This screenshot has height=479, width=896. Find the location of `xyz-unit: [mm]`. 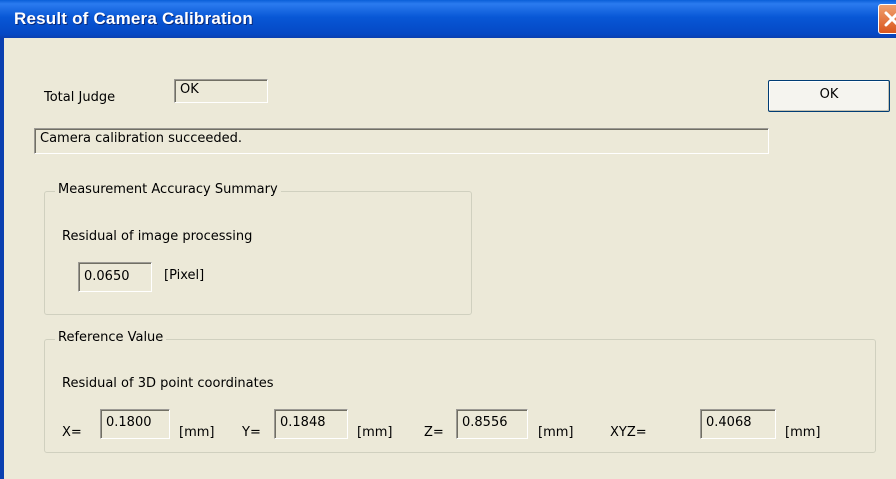

xyz-unit: [mm] is located at coordinates (803, 432).